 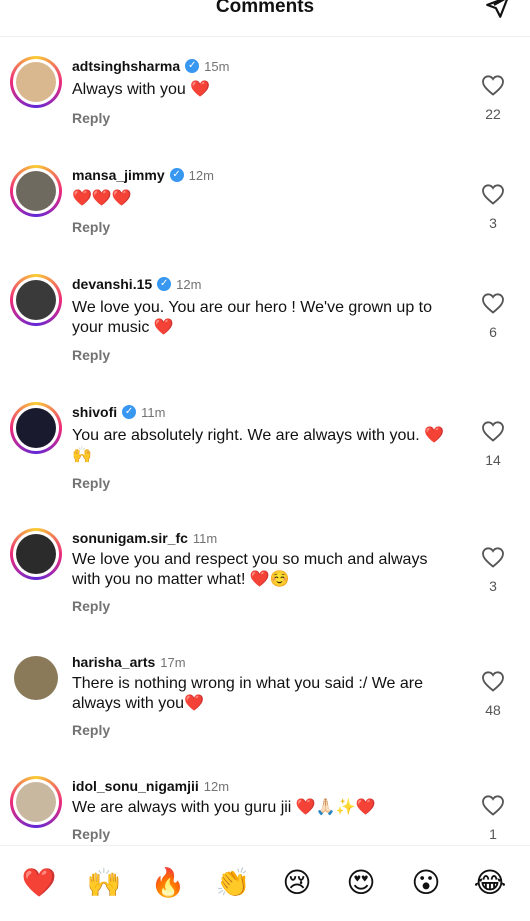 What do you see at coordinates (493, 98) in the screenshot?
I see `like-button: 22` at bounding box center [493, 98].